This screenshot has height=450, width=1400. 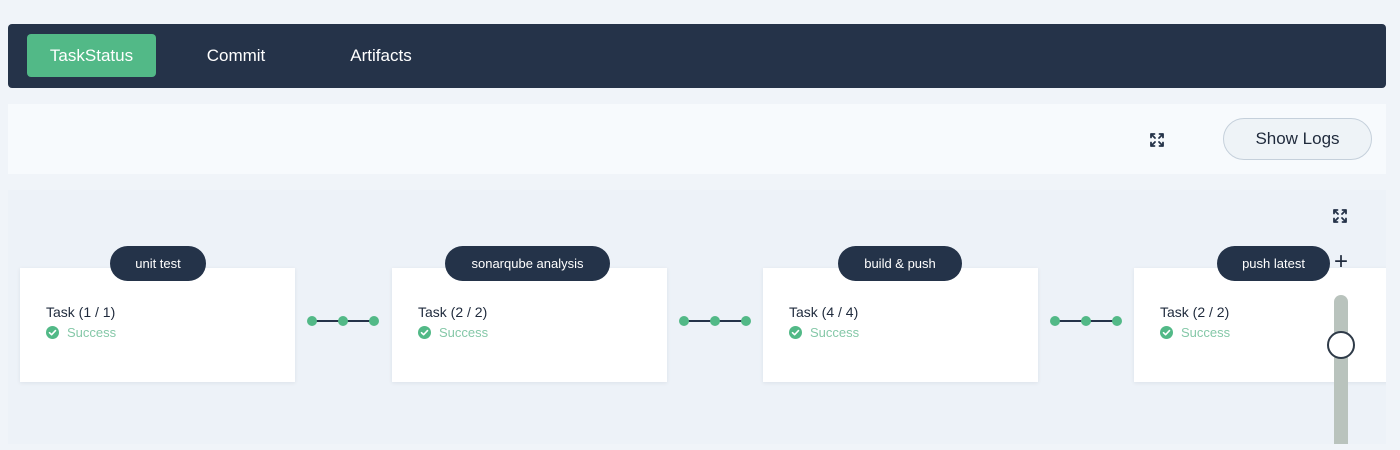 I want to click on top-navigation: TaskStatus Commit Artifacts, so click(x=697, y=56).